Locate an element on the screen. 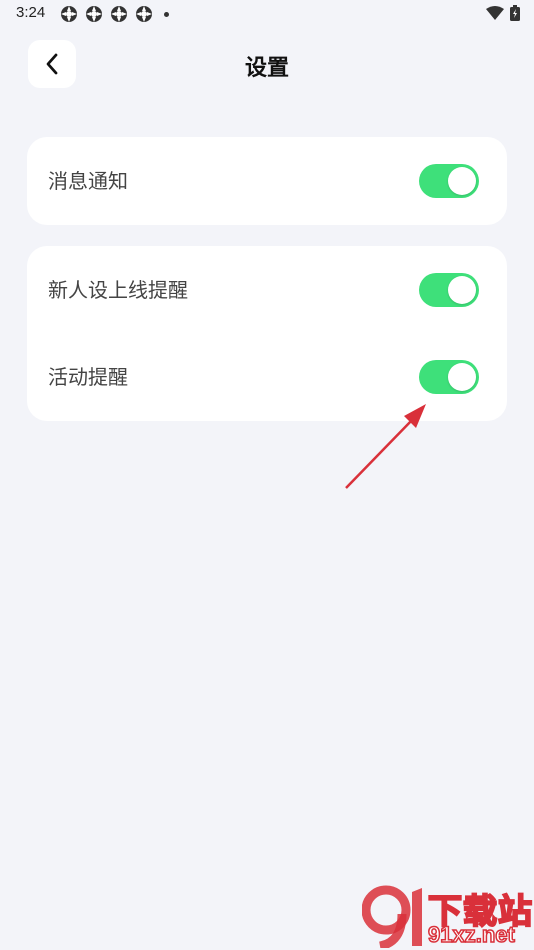 This screenshot has width=534, height=950. status-system-icons is located at coordinates (503, 13).